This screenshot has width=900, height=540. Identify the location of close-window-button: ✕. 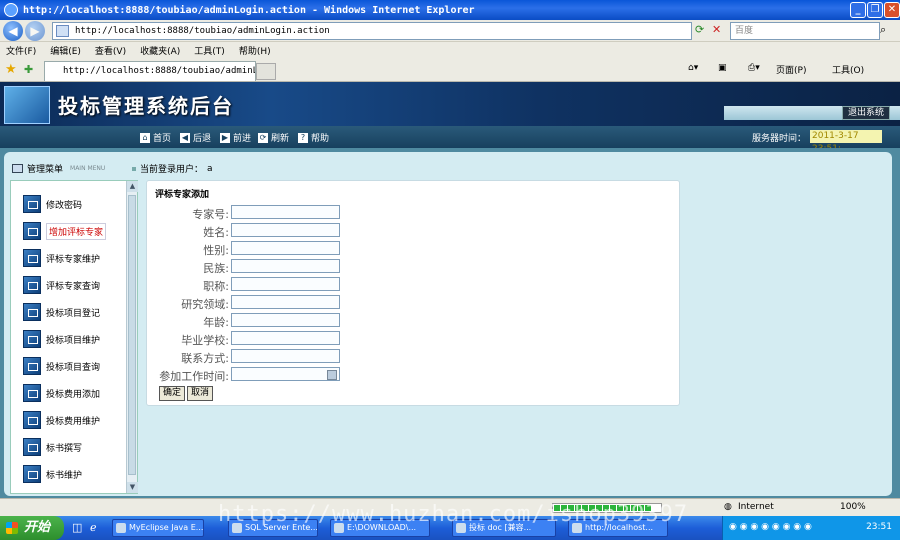
(892, 10).